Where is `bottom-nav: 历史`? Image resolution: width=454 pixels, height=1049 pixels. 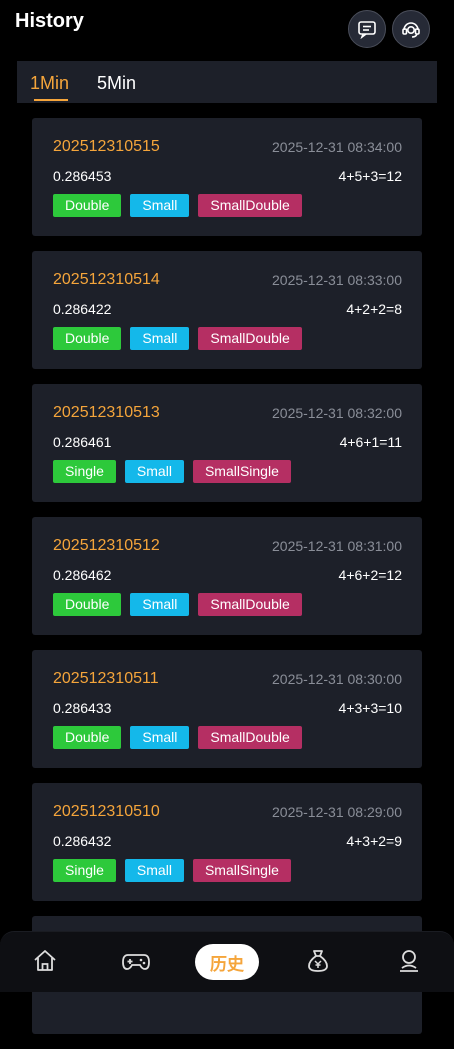 bottom-nav: 历史 is located at coordinates (227, 961).